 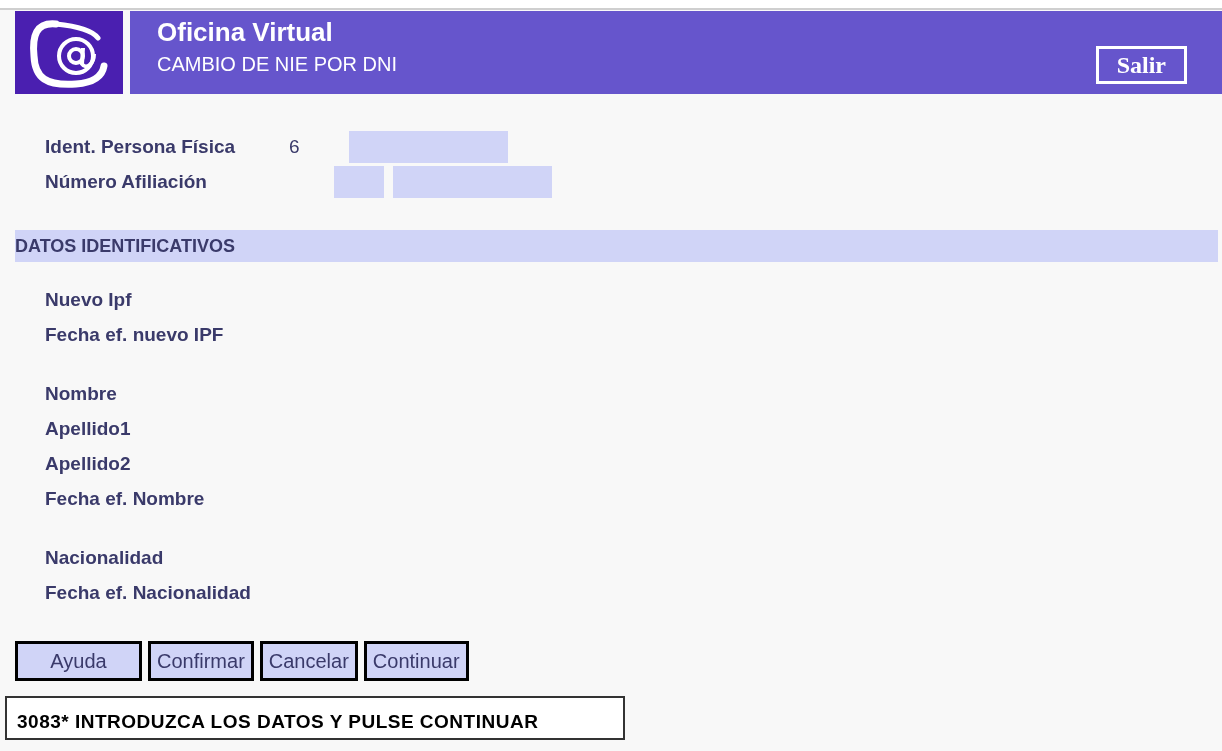 What do you see at coordinates (88, 464) in the screenshot?
I see `field-label: Apellido2` at bounding box center [88, 464].